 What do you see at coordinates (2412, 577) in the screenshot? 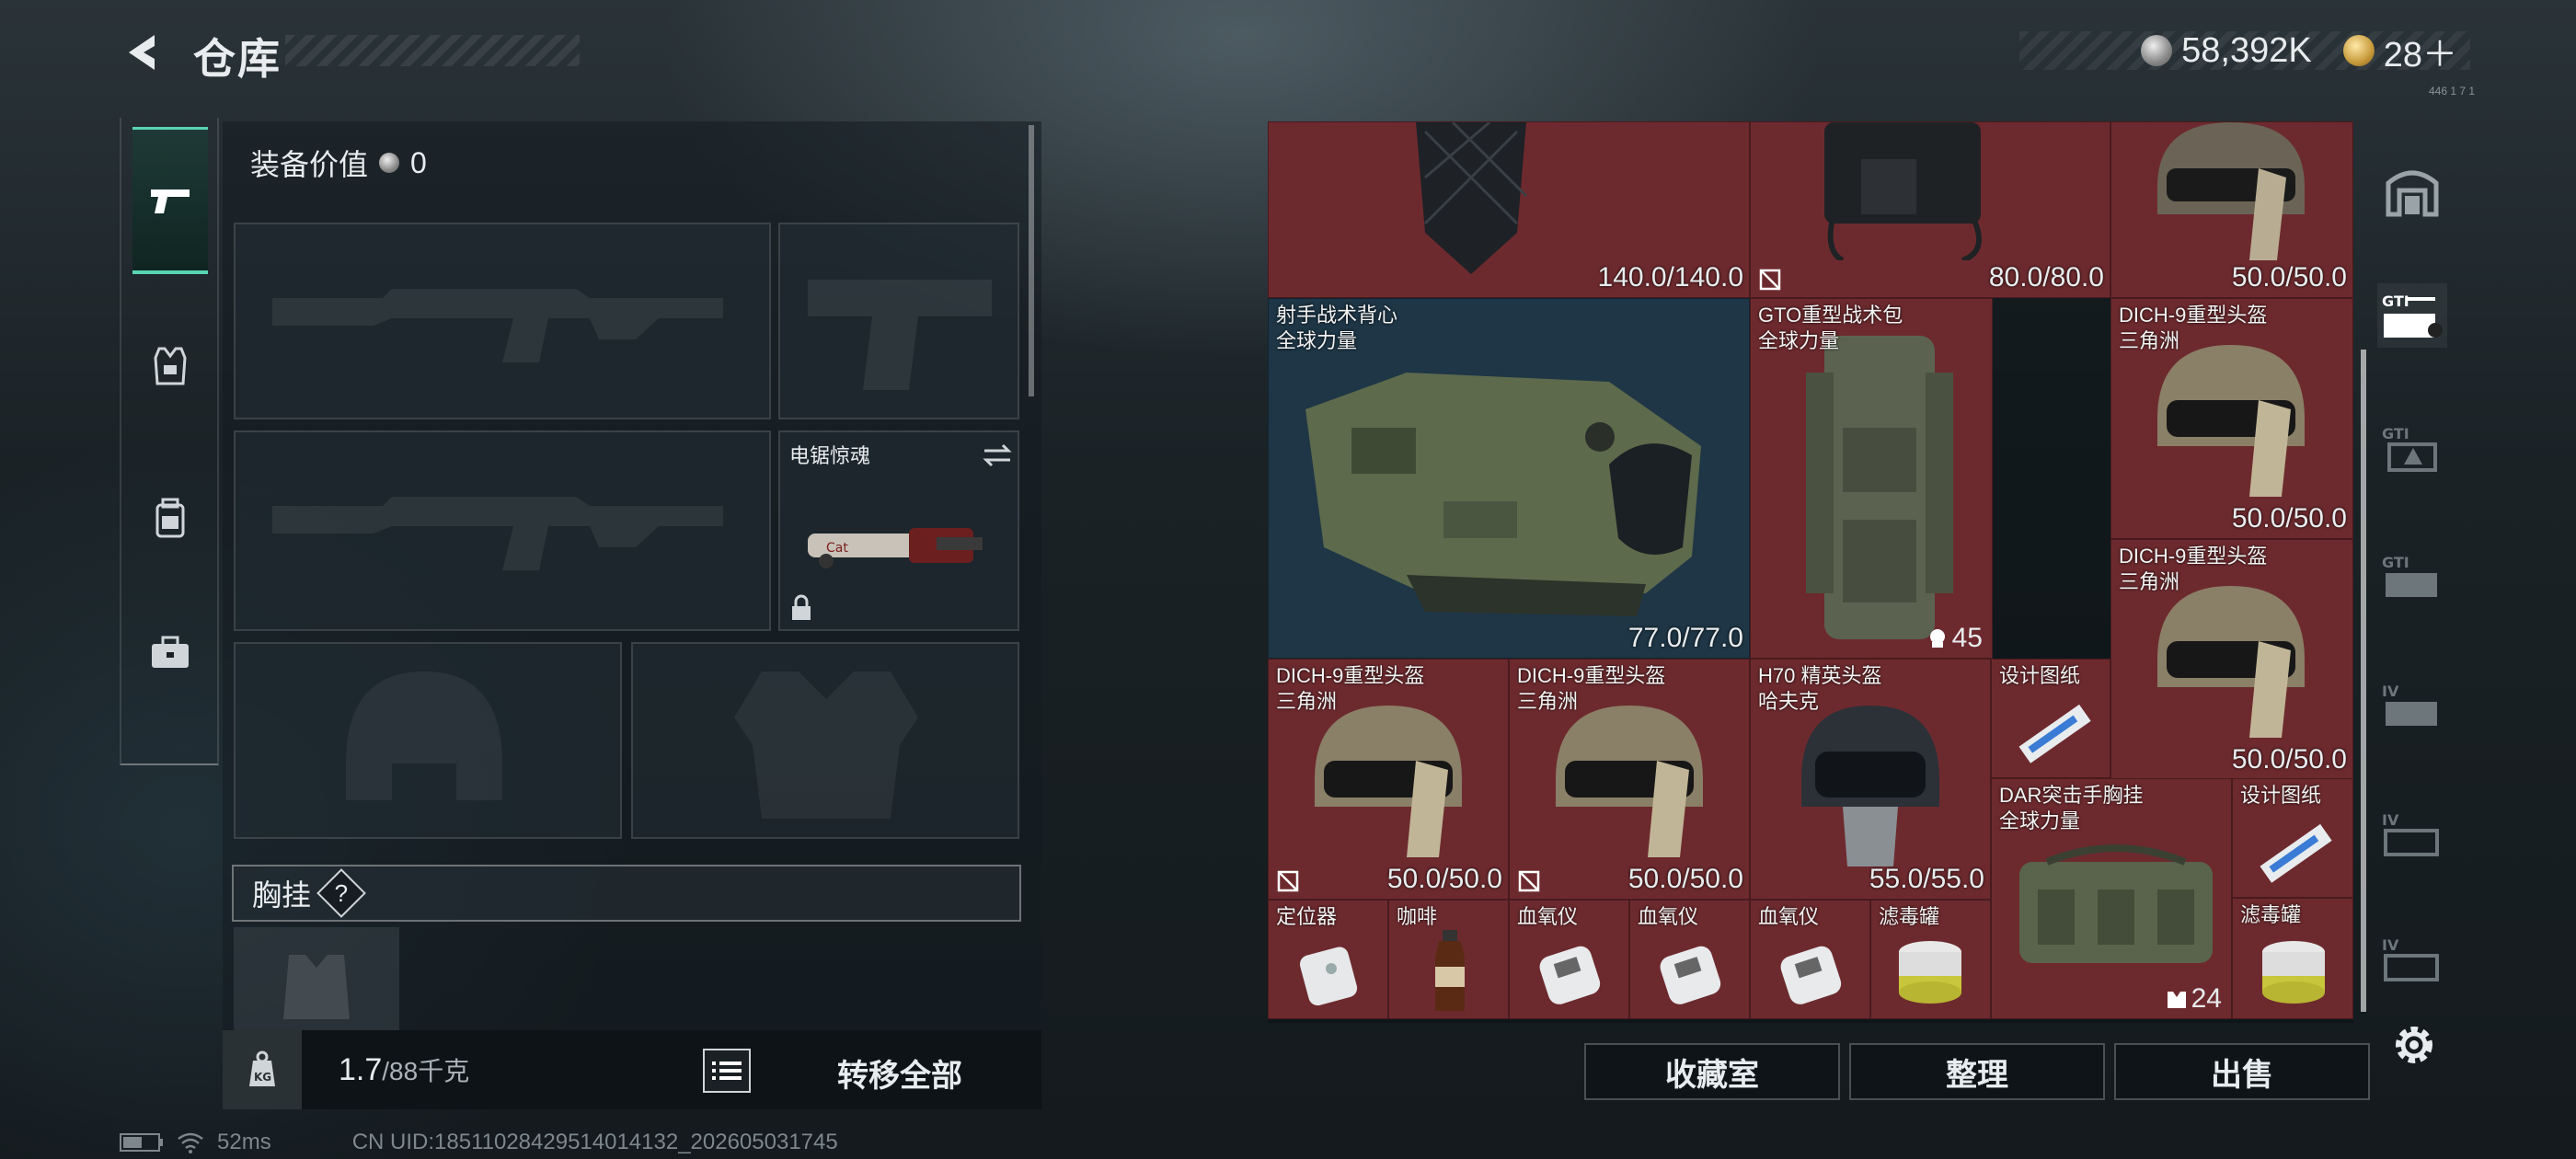
I see `tab-gti-3: GTI` at bounding box center [2412, 577].